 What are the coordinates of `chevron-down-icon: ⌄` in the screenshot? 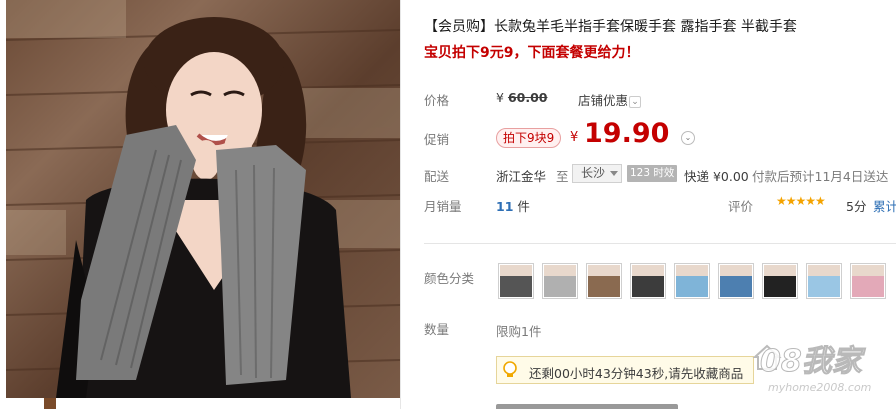 It's located at (635, 101).